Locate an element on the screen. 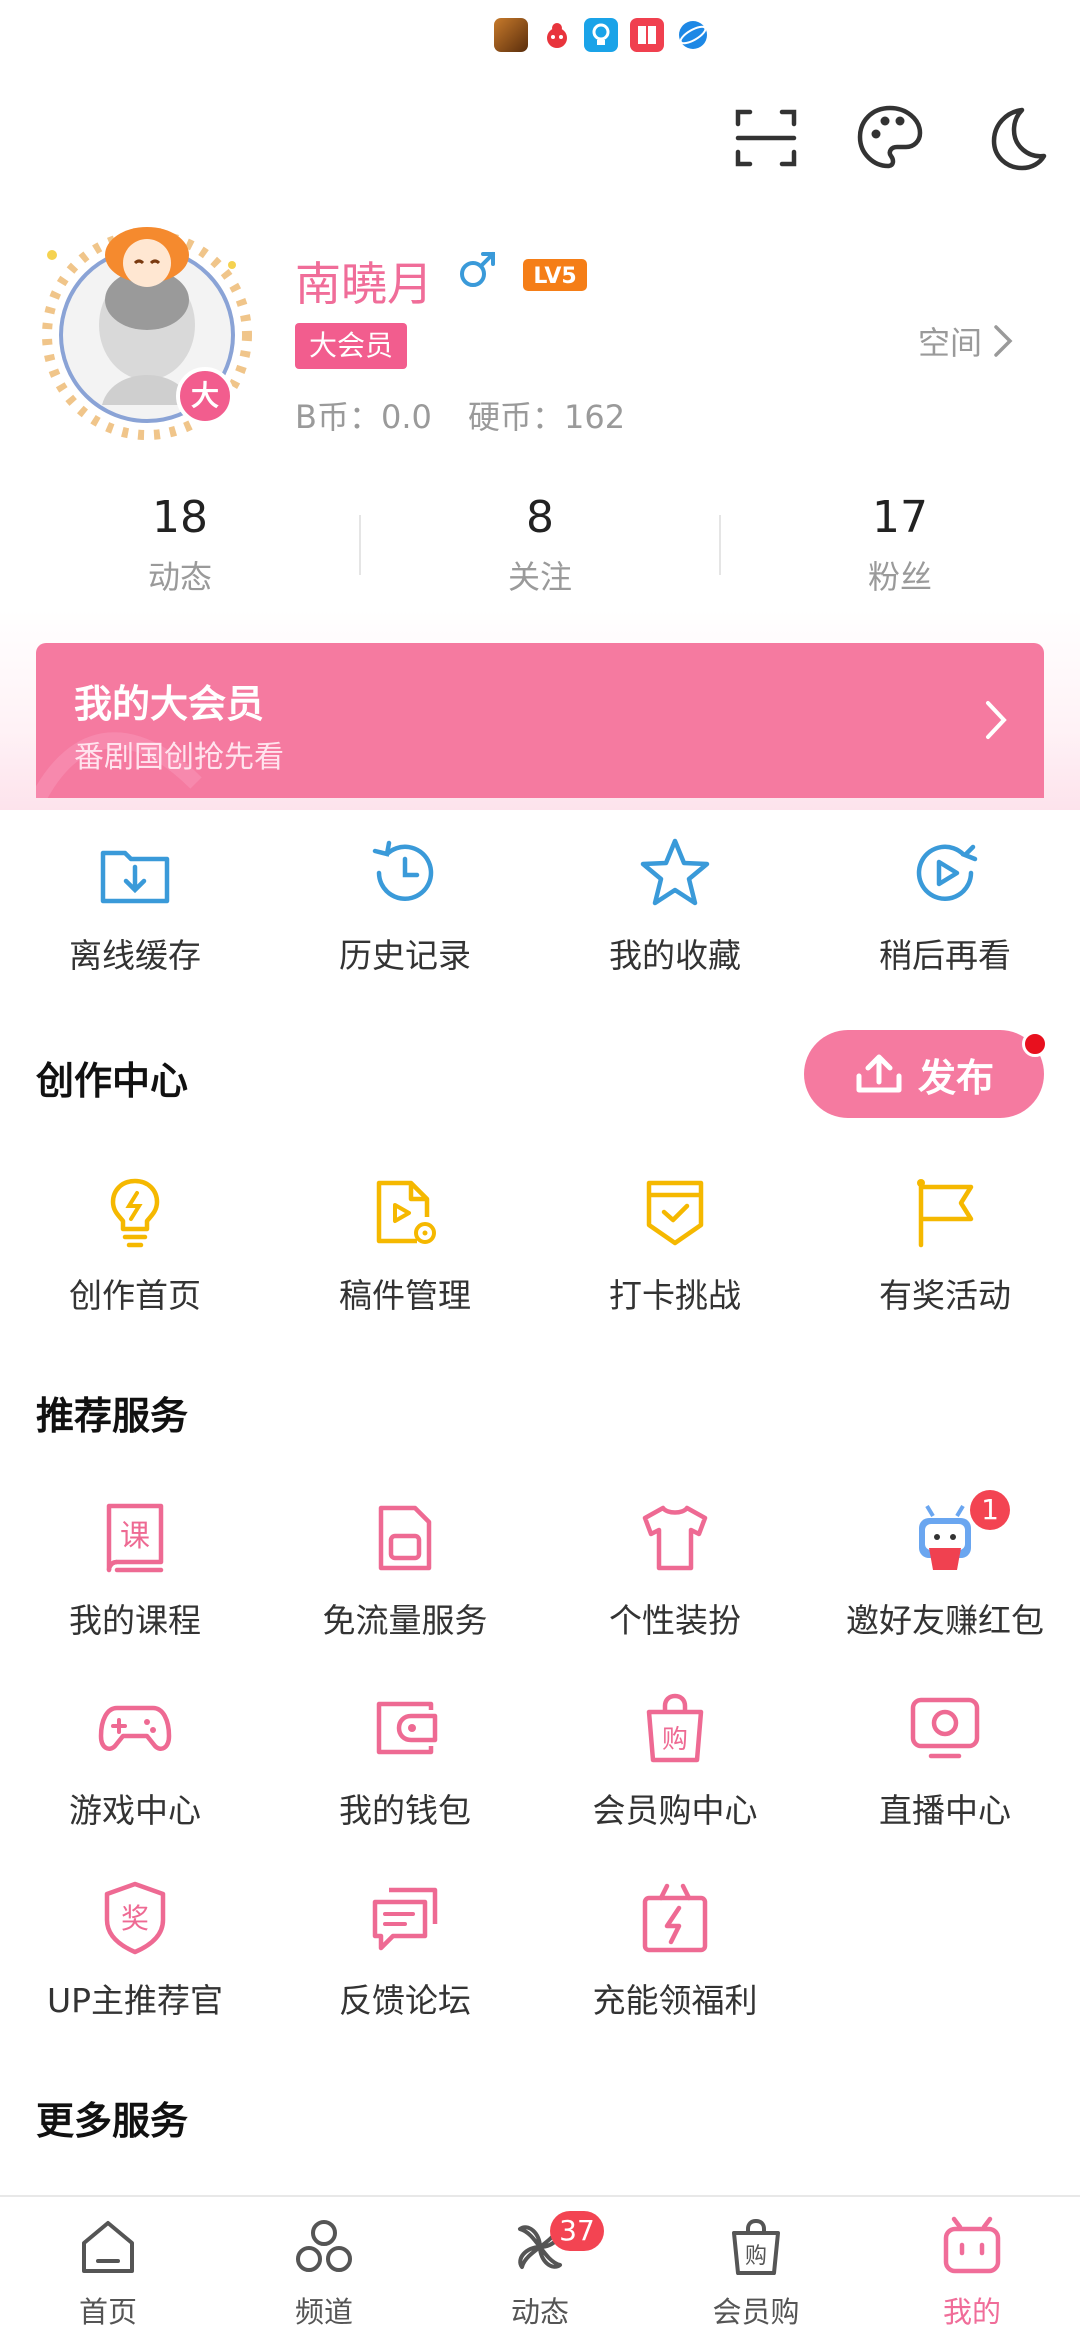 The image size is (1080, 2342). flag-icon is located at coordinates (945, 1213).